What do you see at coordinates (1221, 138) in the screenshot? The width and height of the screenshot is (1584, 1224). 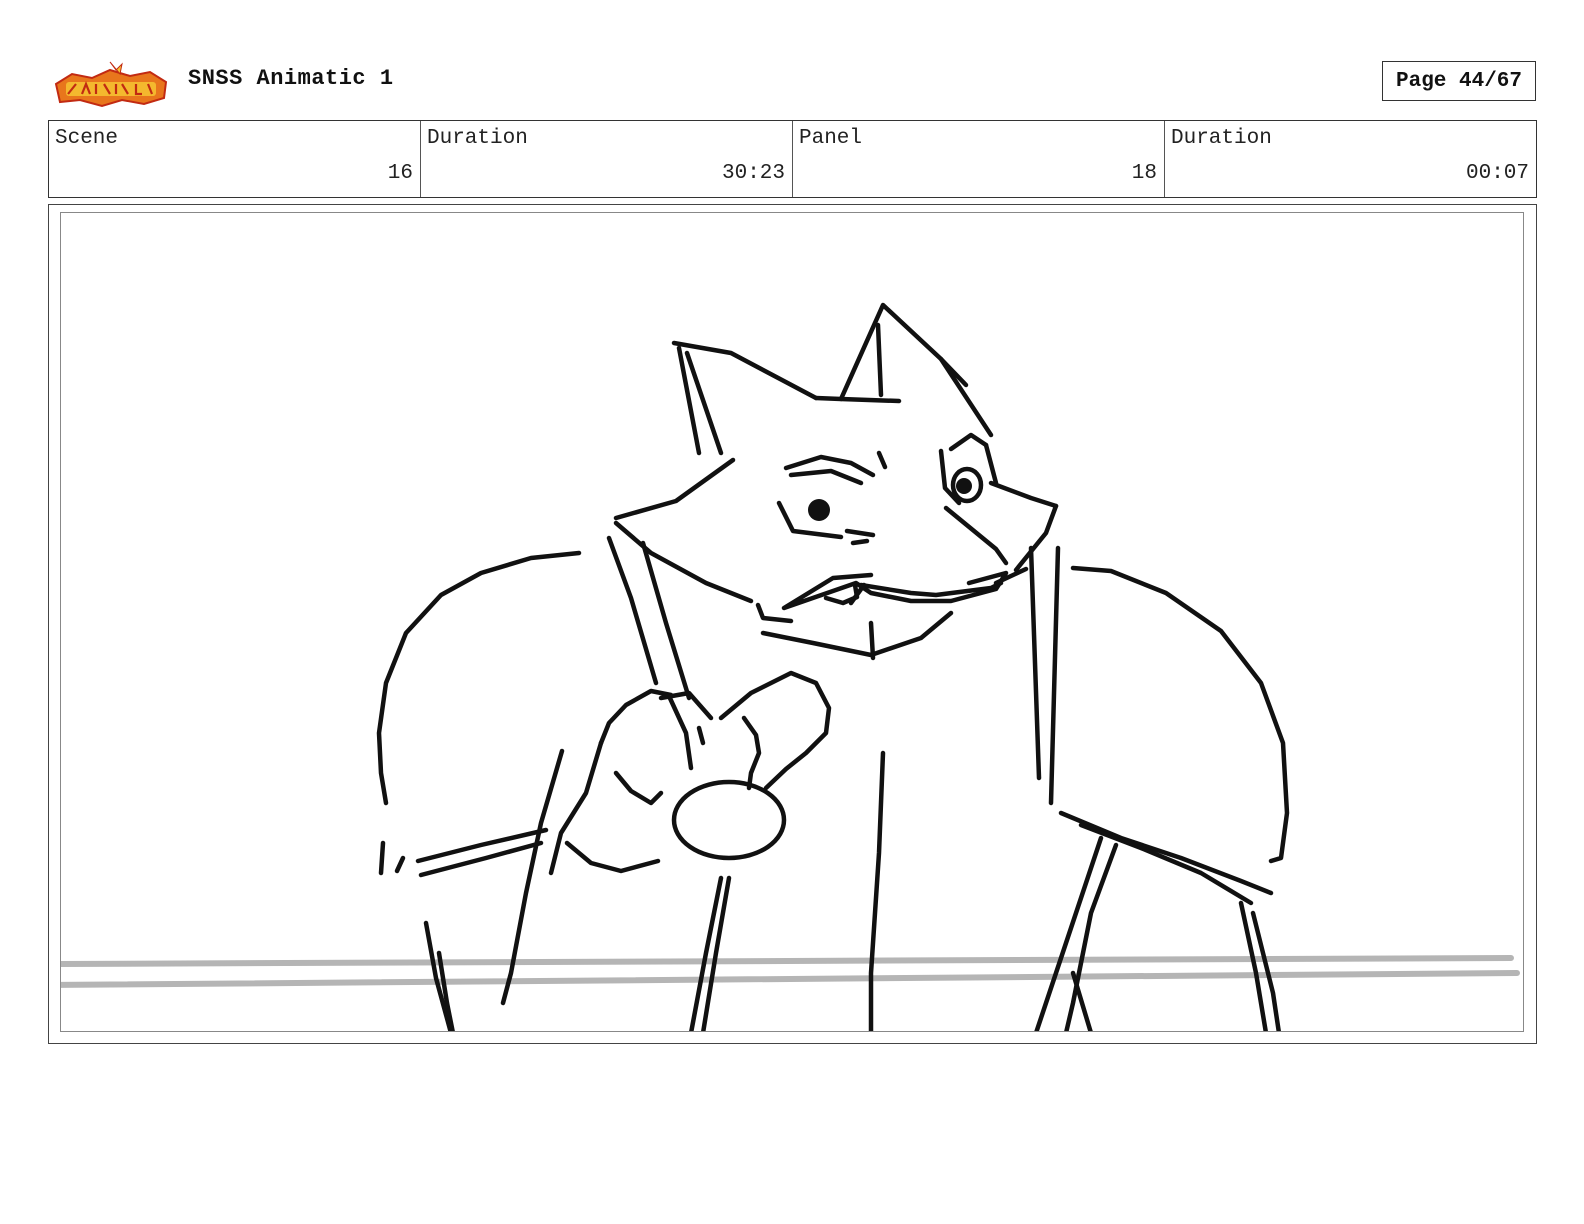 I see `panel-duration-label: Duration` at bounding box center [1221, 138].